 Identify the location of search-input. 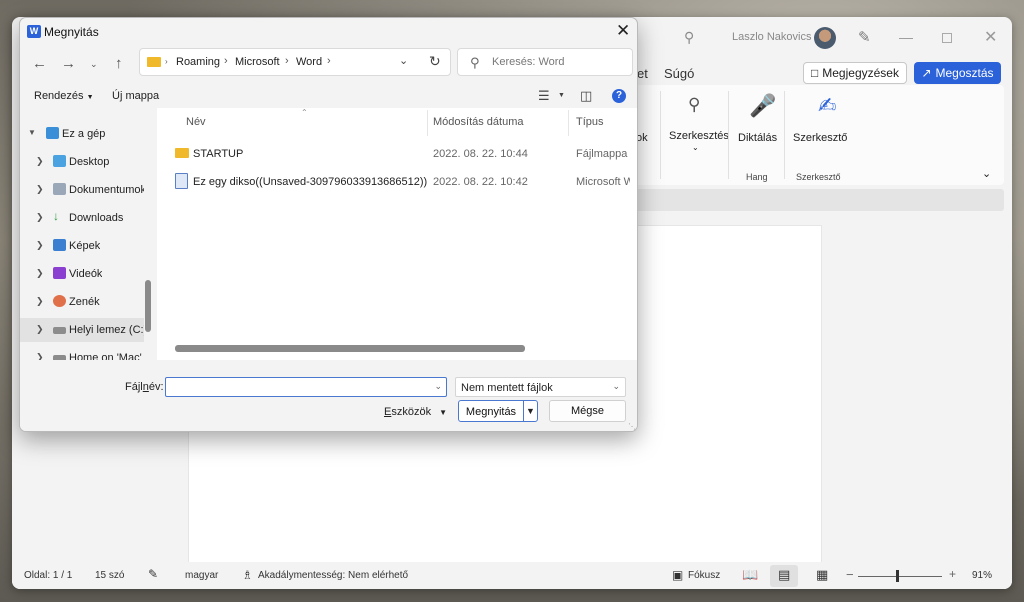
(557, 62).